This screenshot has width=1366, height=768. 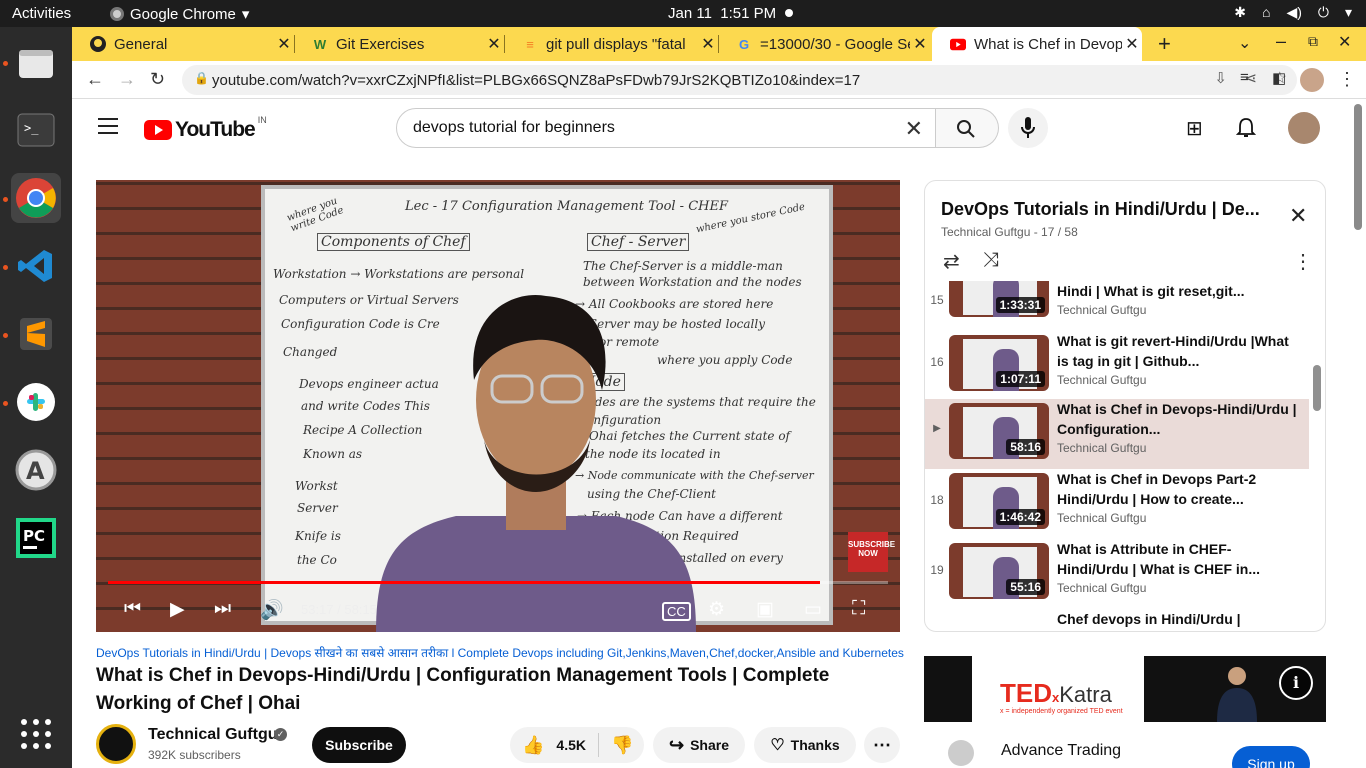 What do you see at coordinates (205, 128) in the screenshot?
I see `youtube-logo: YouTube IN` at bounding box center [205, 128].